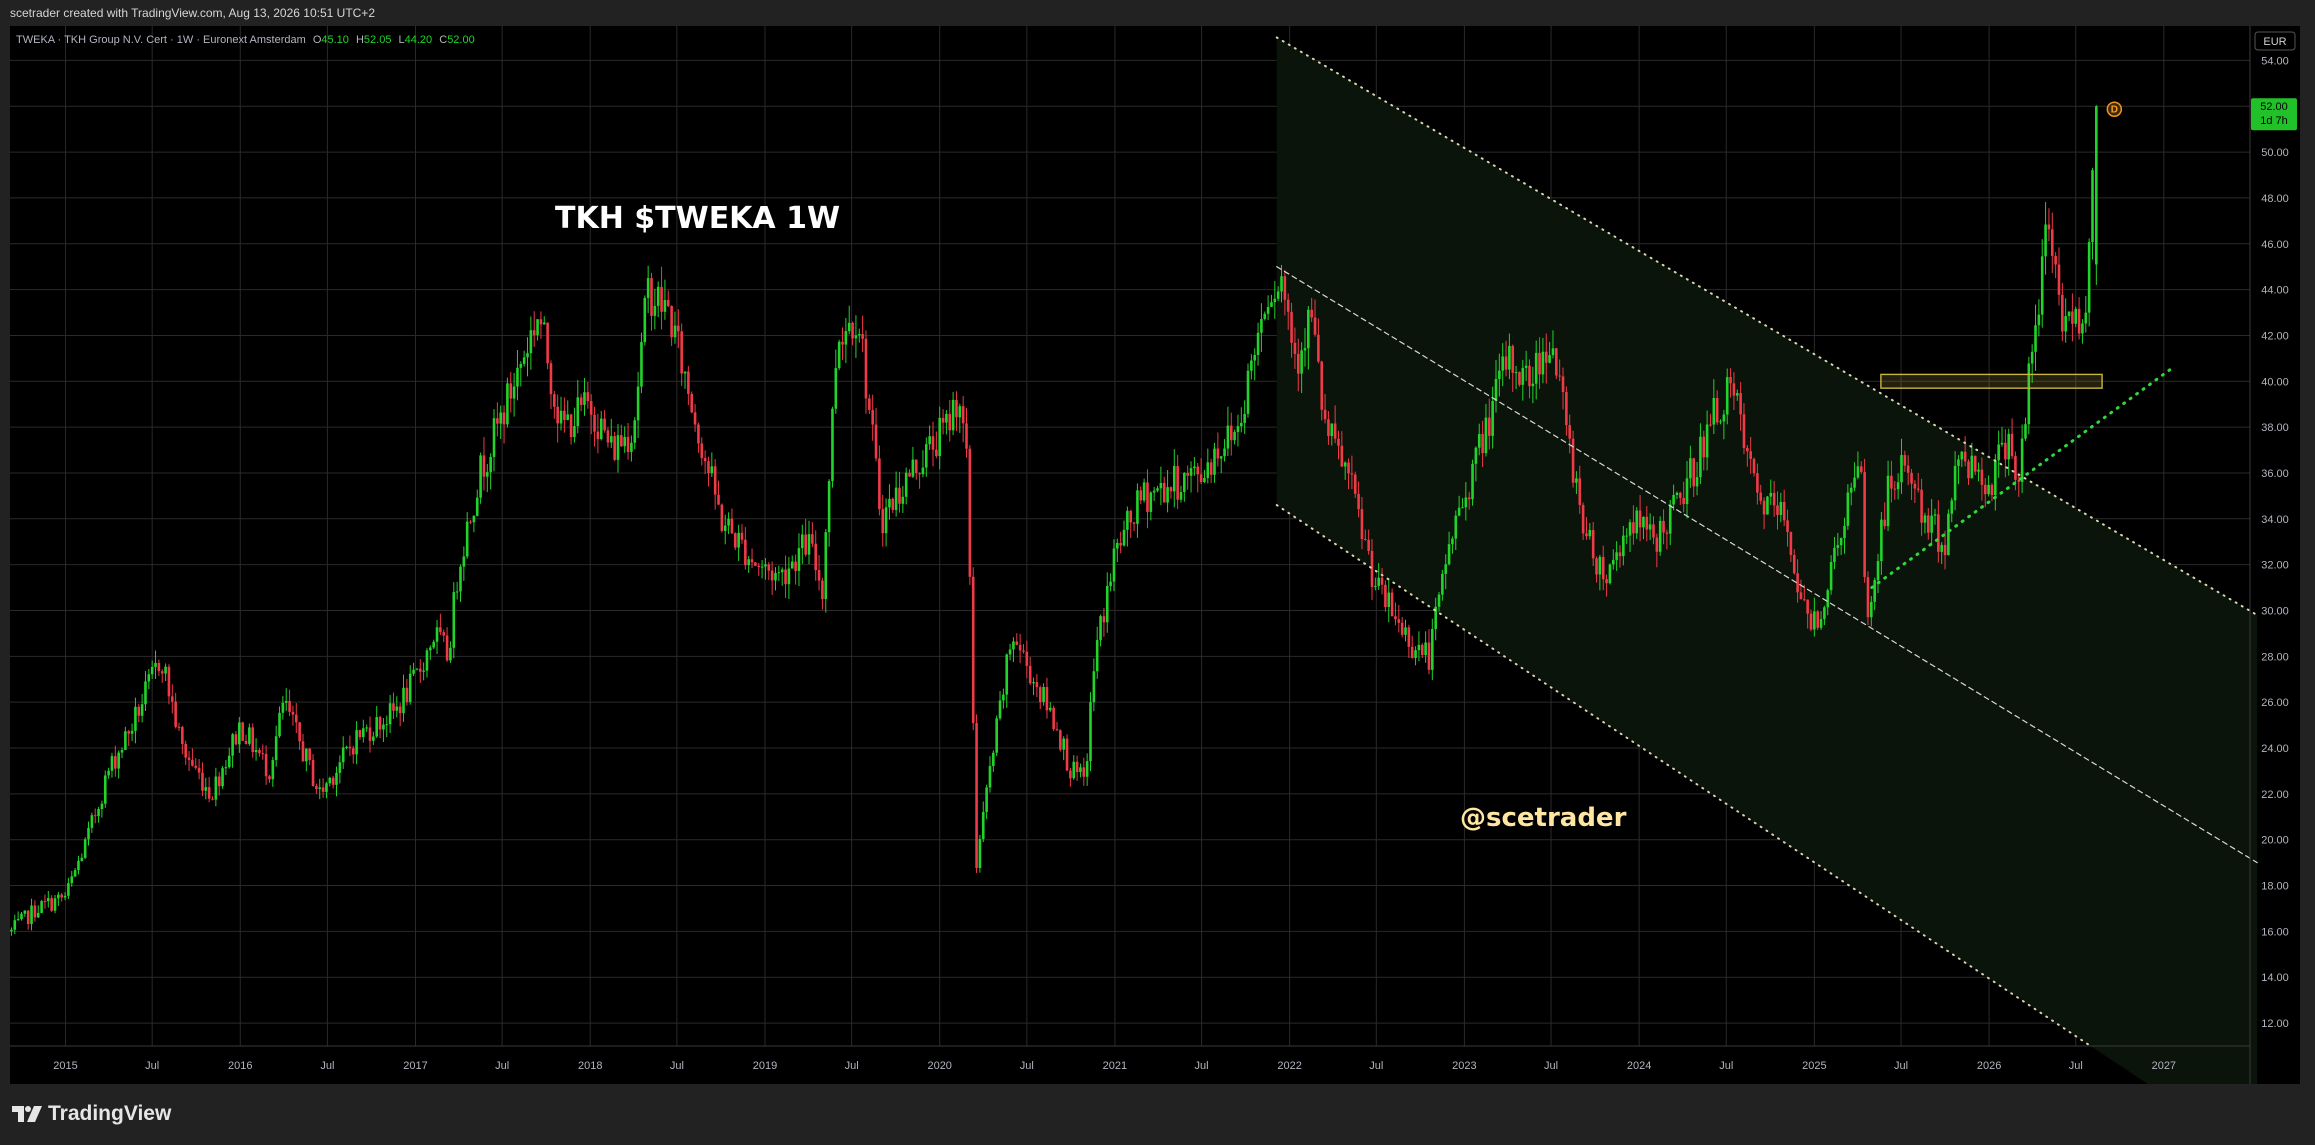 This screenshot has width=2315, height=1145. Describe the element at coordinates (2164, 1066) in the screenshot. I see `time-tick-label: 2027` at that location.